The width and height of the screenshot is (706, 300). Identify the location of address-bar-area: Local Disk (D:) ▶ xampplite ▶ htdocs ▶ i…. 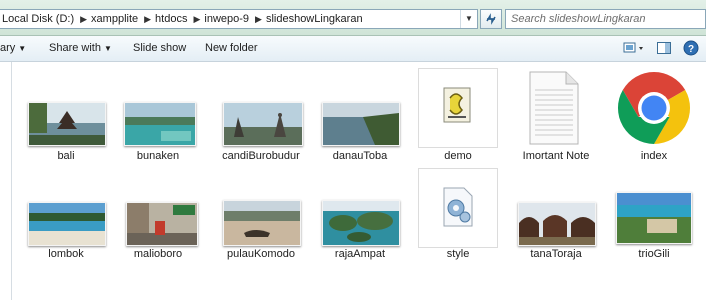
(353, 18).